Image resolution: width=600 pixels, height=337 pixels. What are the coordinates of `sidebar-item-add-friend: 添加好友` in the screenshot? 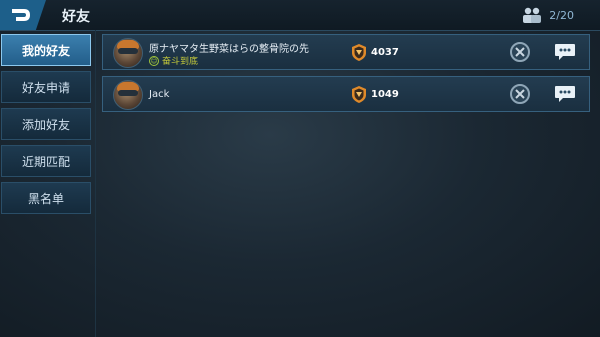 It's located at (46, 124).